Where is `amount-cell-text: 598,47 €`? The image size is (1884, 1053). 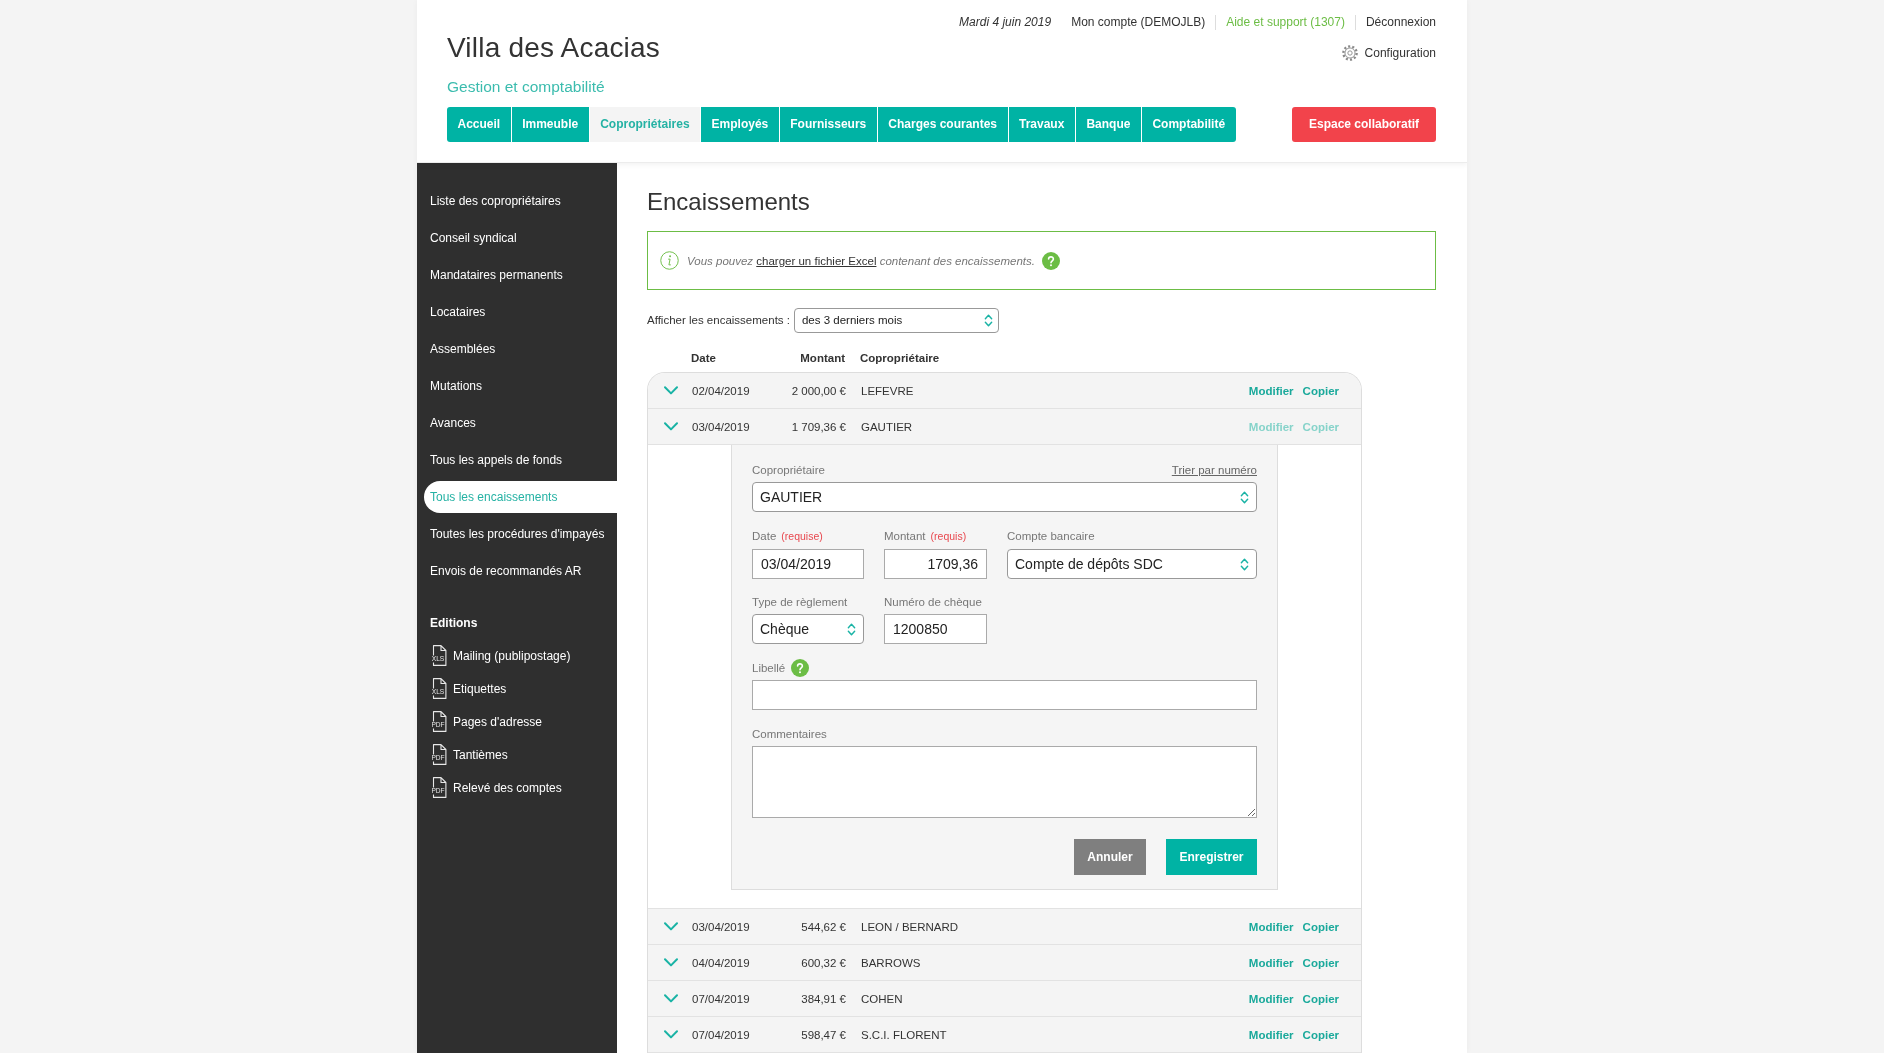
amount-cell-text: 598,47 € is located at coordinates (823, 1034).